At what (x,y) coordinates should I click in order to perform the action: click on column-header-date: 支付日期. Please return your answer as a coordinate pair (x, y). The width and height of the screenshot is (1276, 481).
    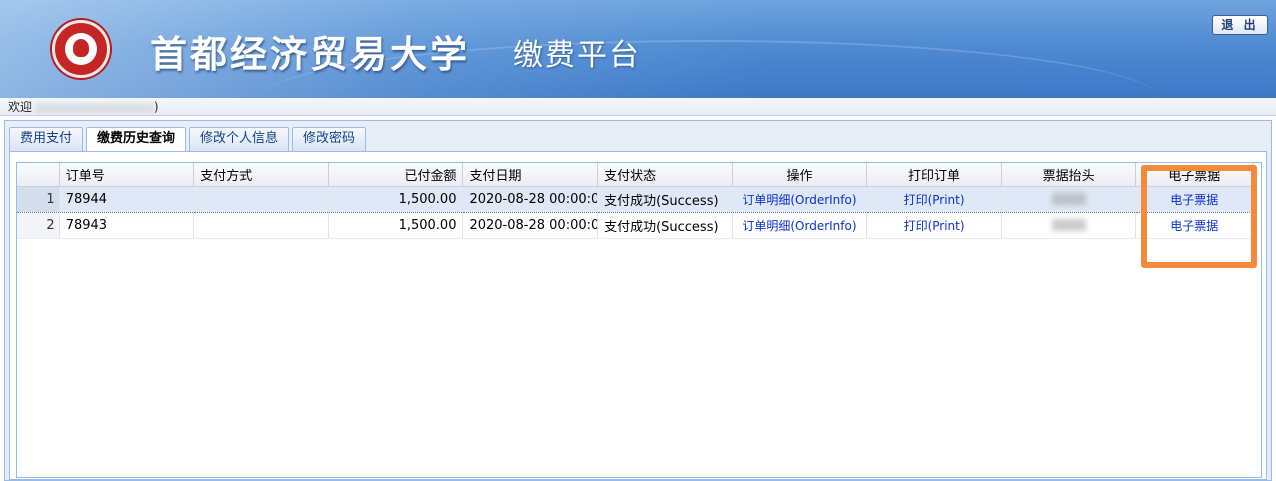
    Looking at the image, I should click on (530, 175).